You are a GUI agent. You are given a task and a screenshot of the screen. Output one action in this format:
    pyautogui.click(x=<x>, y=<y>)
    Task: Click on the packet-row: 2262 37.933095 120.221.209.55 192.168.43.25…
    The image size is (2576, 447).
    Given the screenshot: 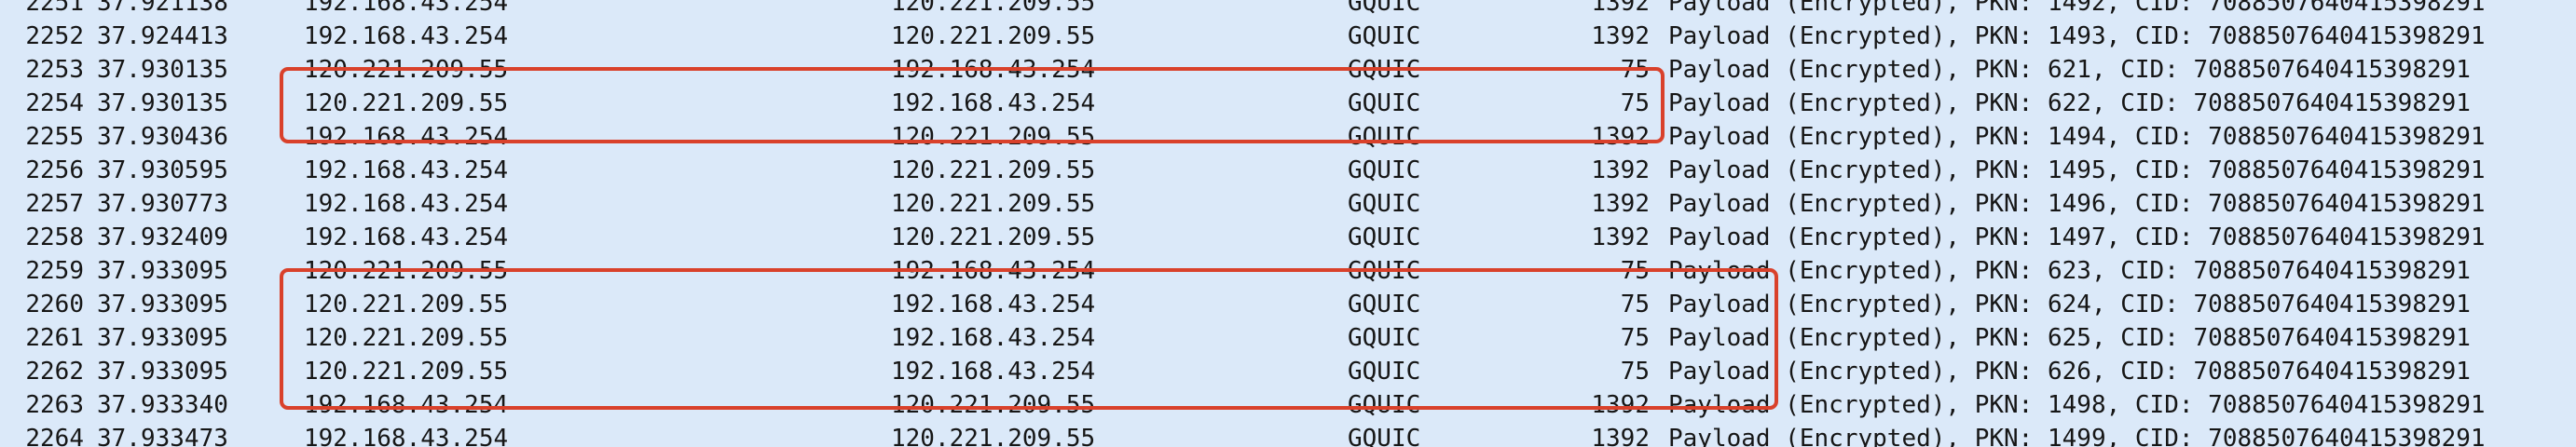 What is the action you would take?
    pyautogui.click(x=1288, y=371)
    